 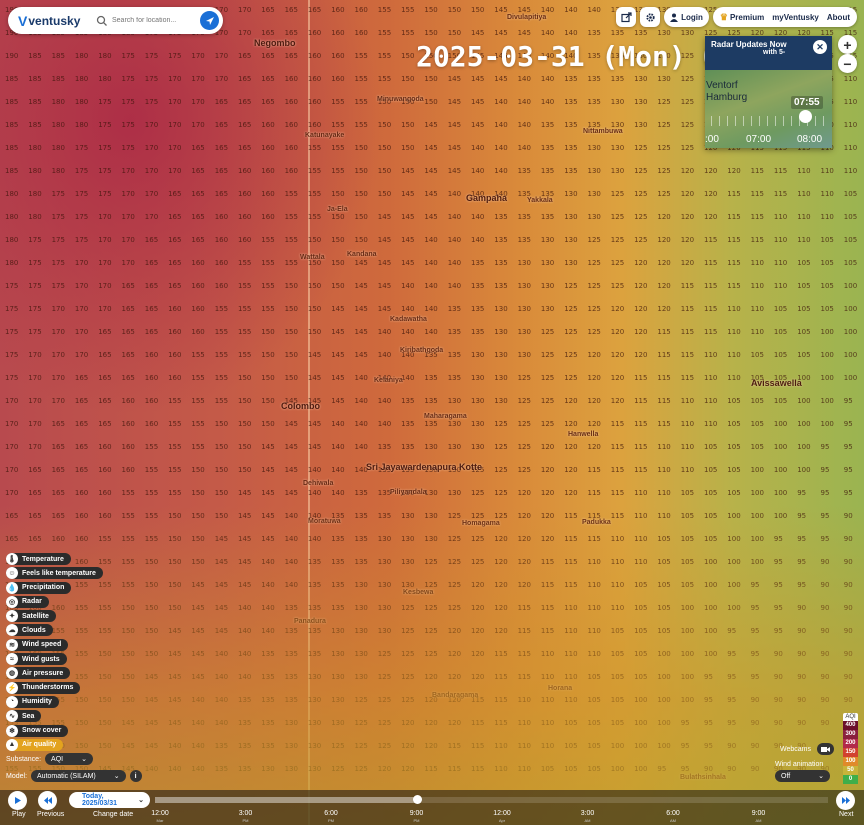 What do you see at coordinates (802, 776) in the screenshot?
I see `wind-animation-select: Off ⌄` at bounding box center [802, 776].